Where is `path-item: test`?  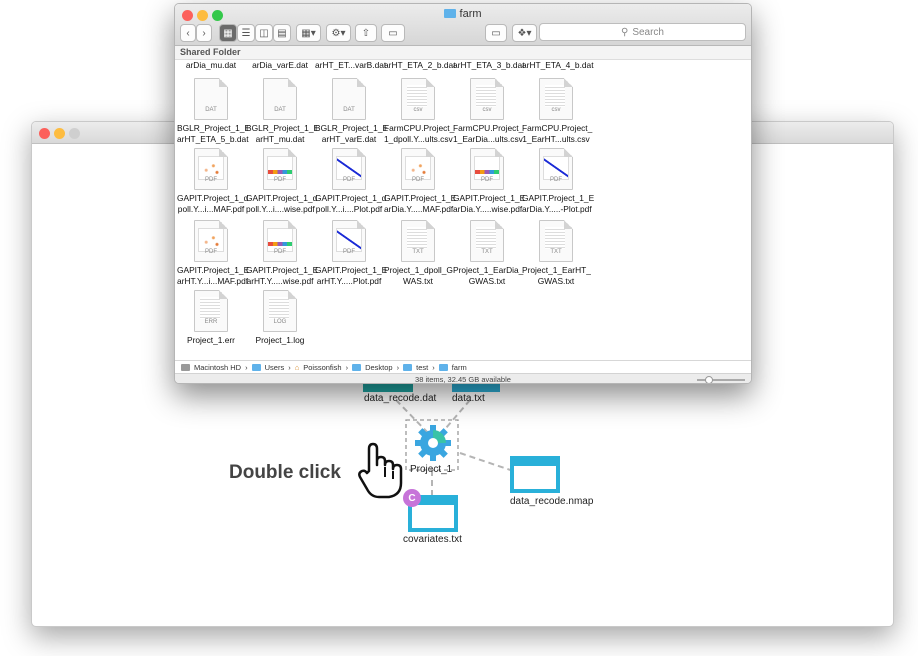 path-item: test is located at coordinates (422, 367).